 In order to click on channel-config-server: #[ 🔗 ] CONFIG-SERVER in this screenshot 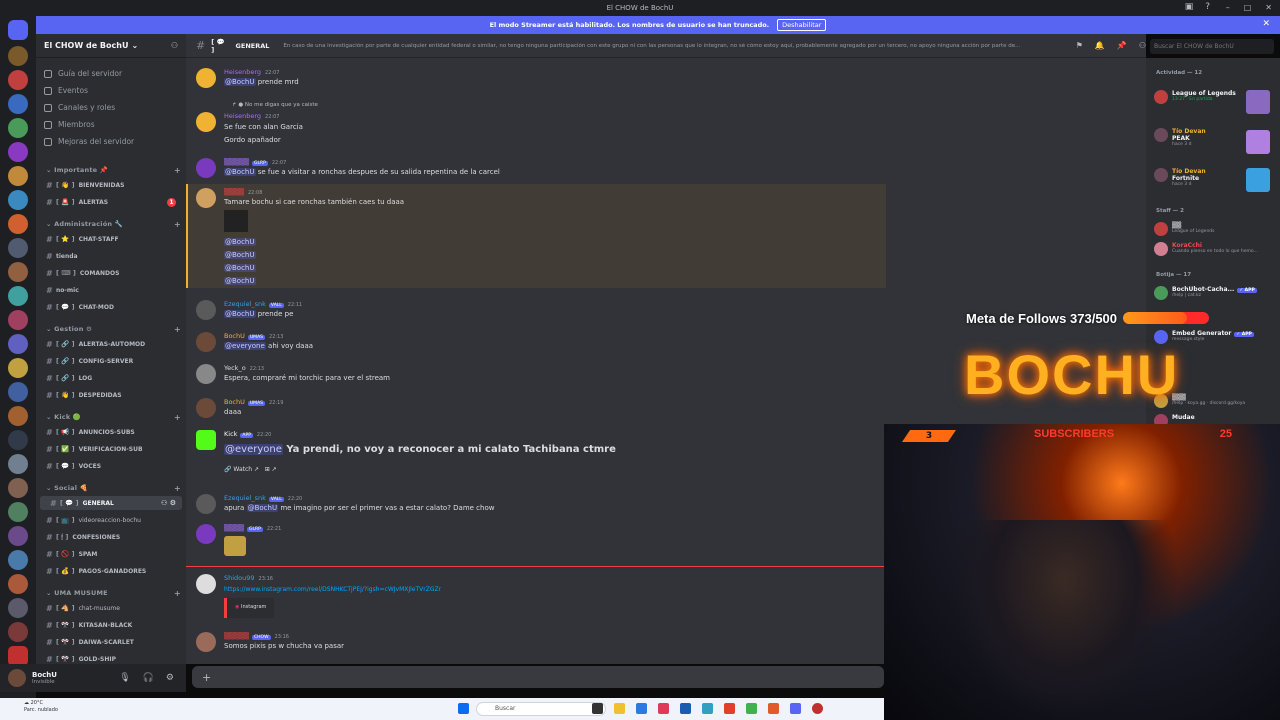, I will do `click(109, 361)`.